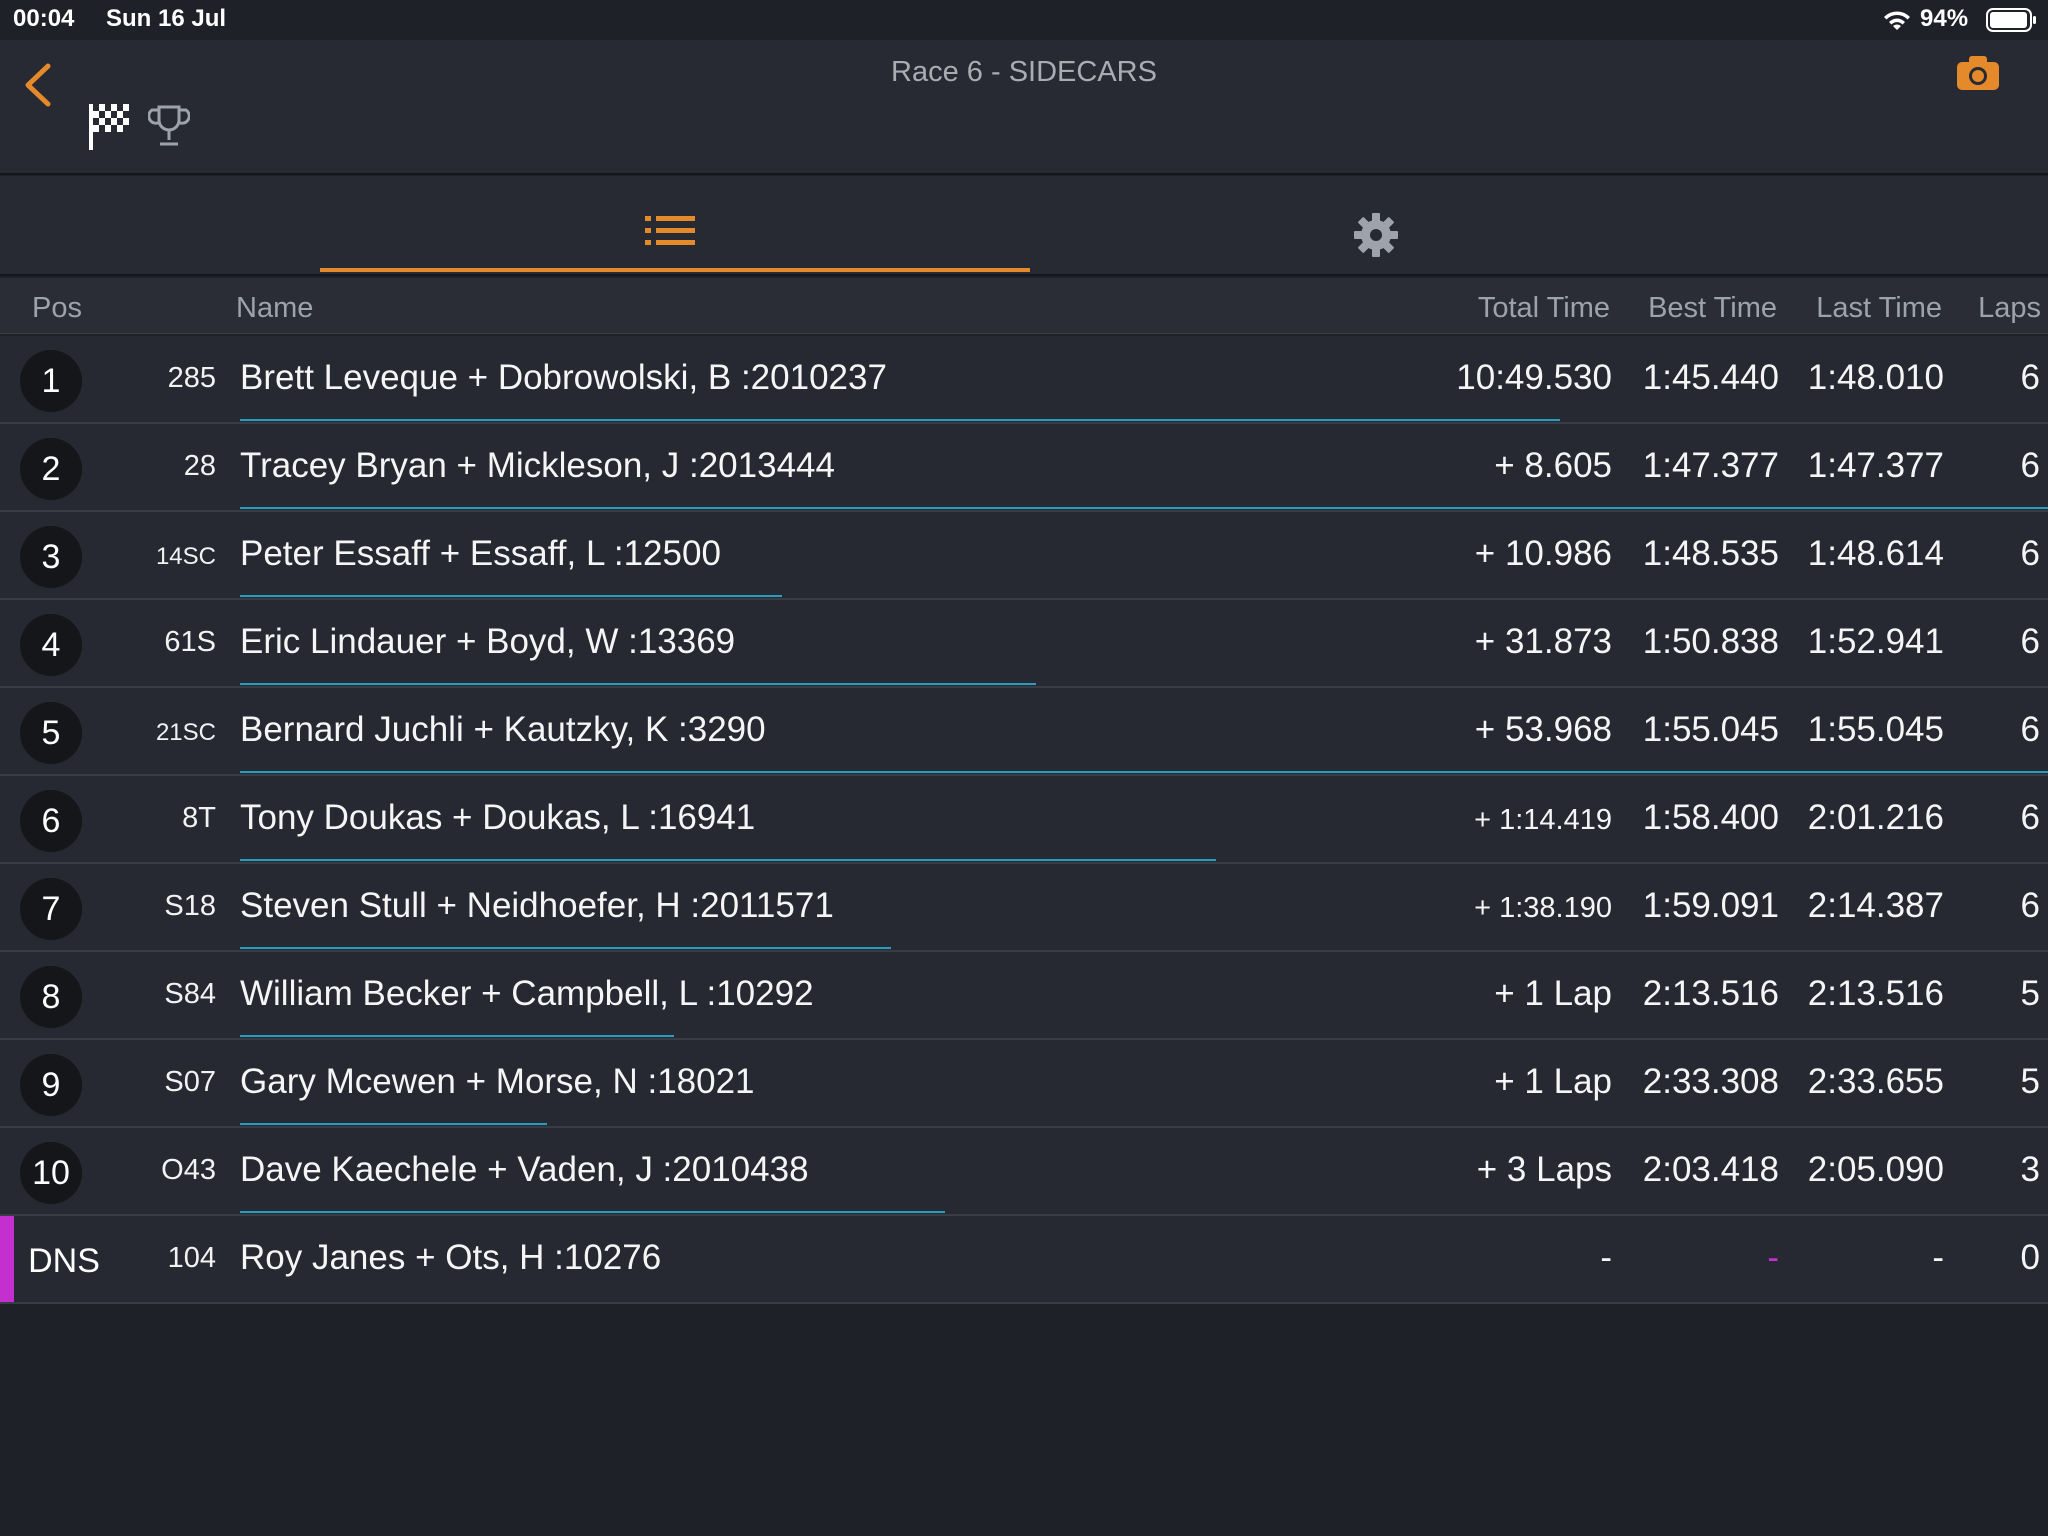  What do you see at coordinates (1938, 1257) in the screenshot?
I see `last-time: -` at bounding box center [1938, 1257].